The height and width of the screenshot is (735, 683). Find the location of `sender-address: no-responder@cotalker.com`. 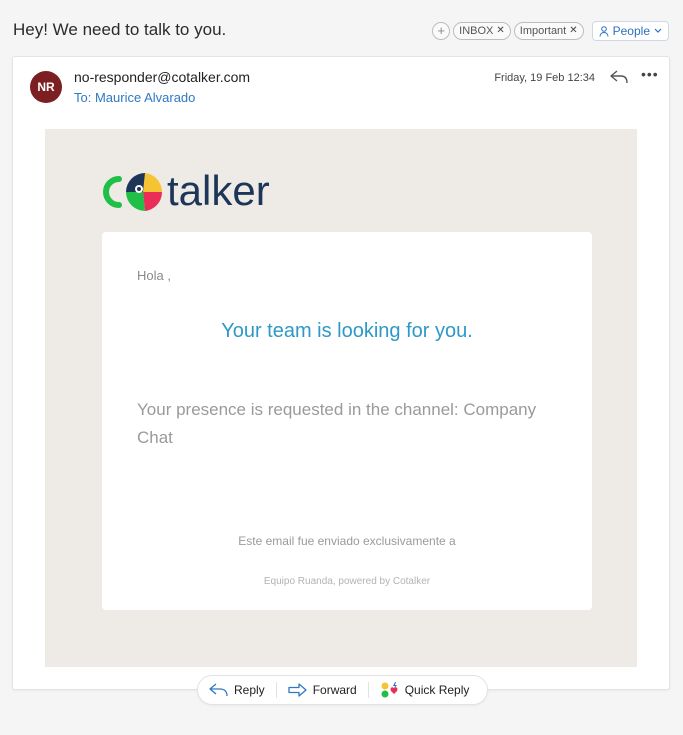

sender-address: no-responder@cotalker.com is located at coordinates (162, 77).